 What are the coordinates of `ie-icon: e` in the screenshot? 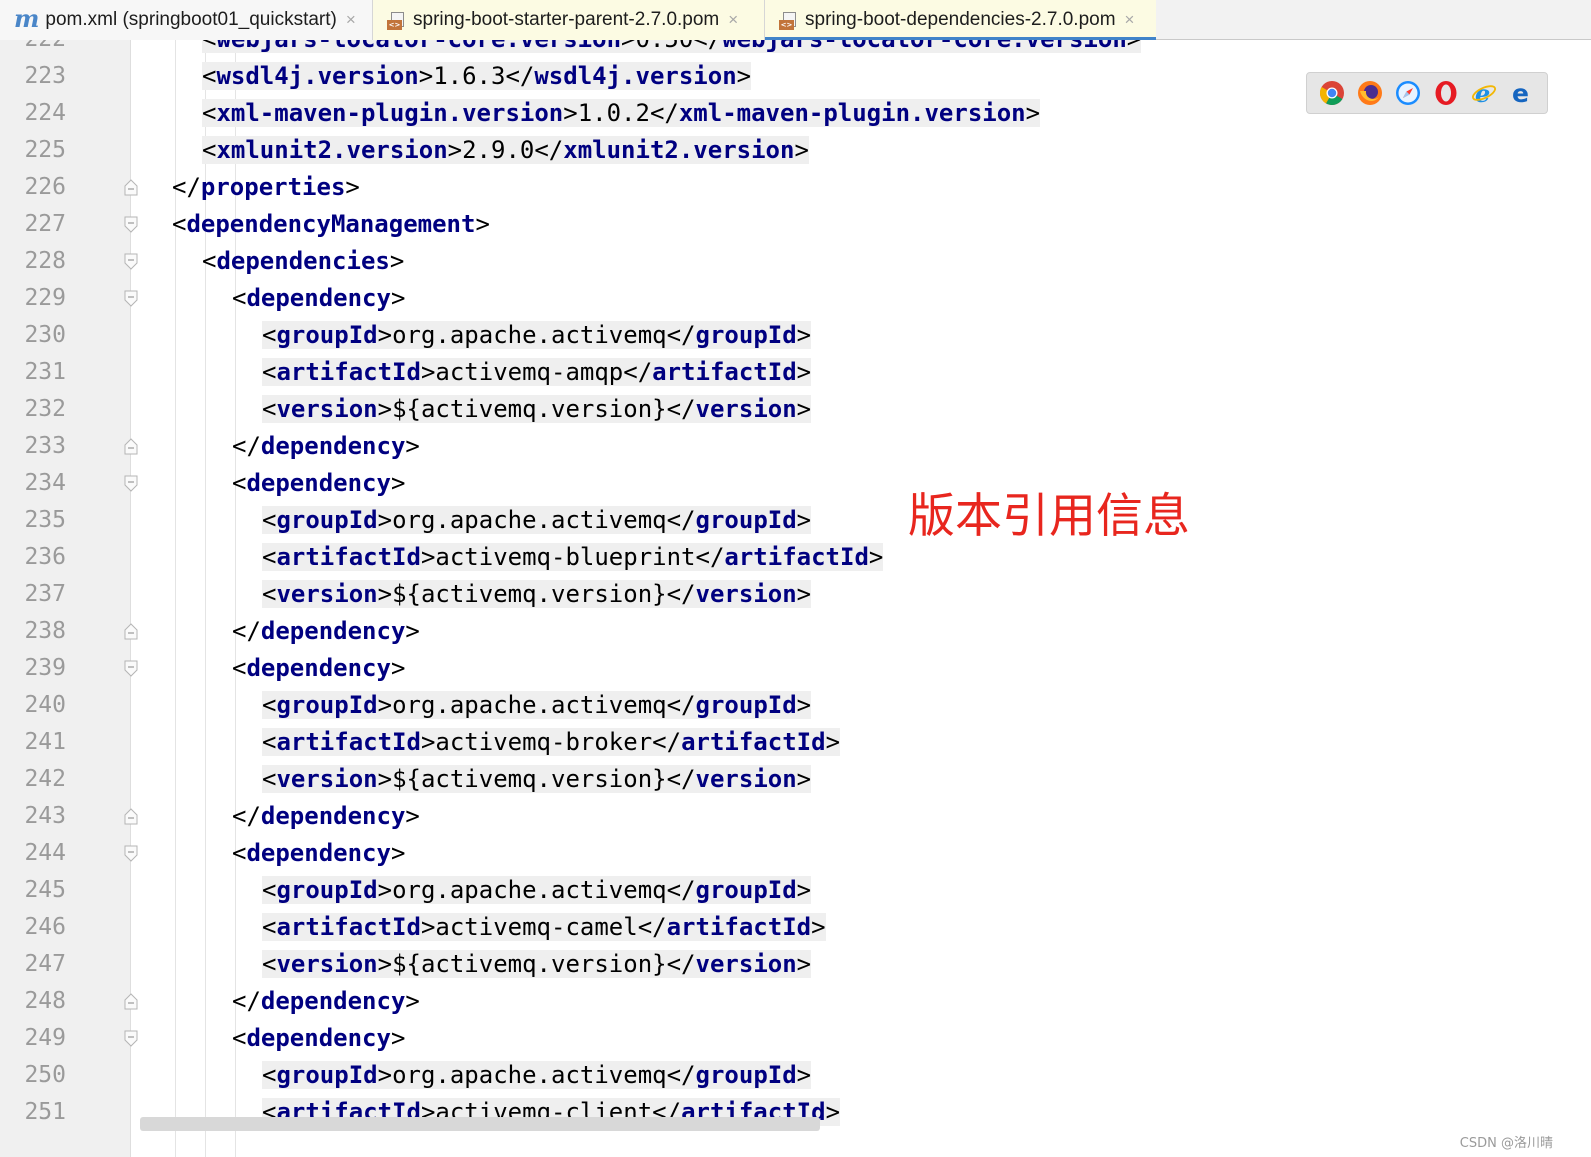 It's located at (1484, 93).